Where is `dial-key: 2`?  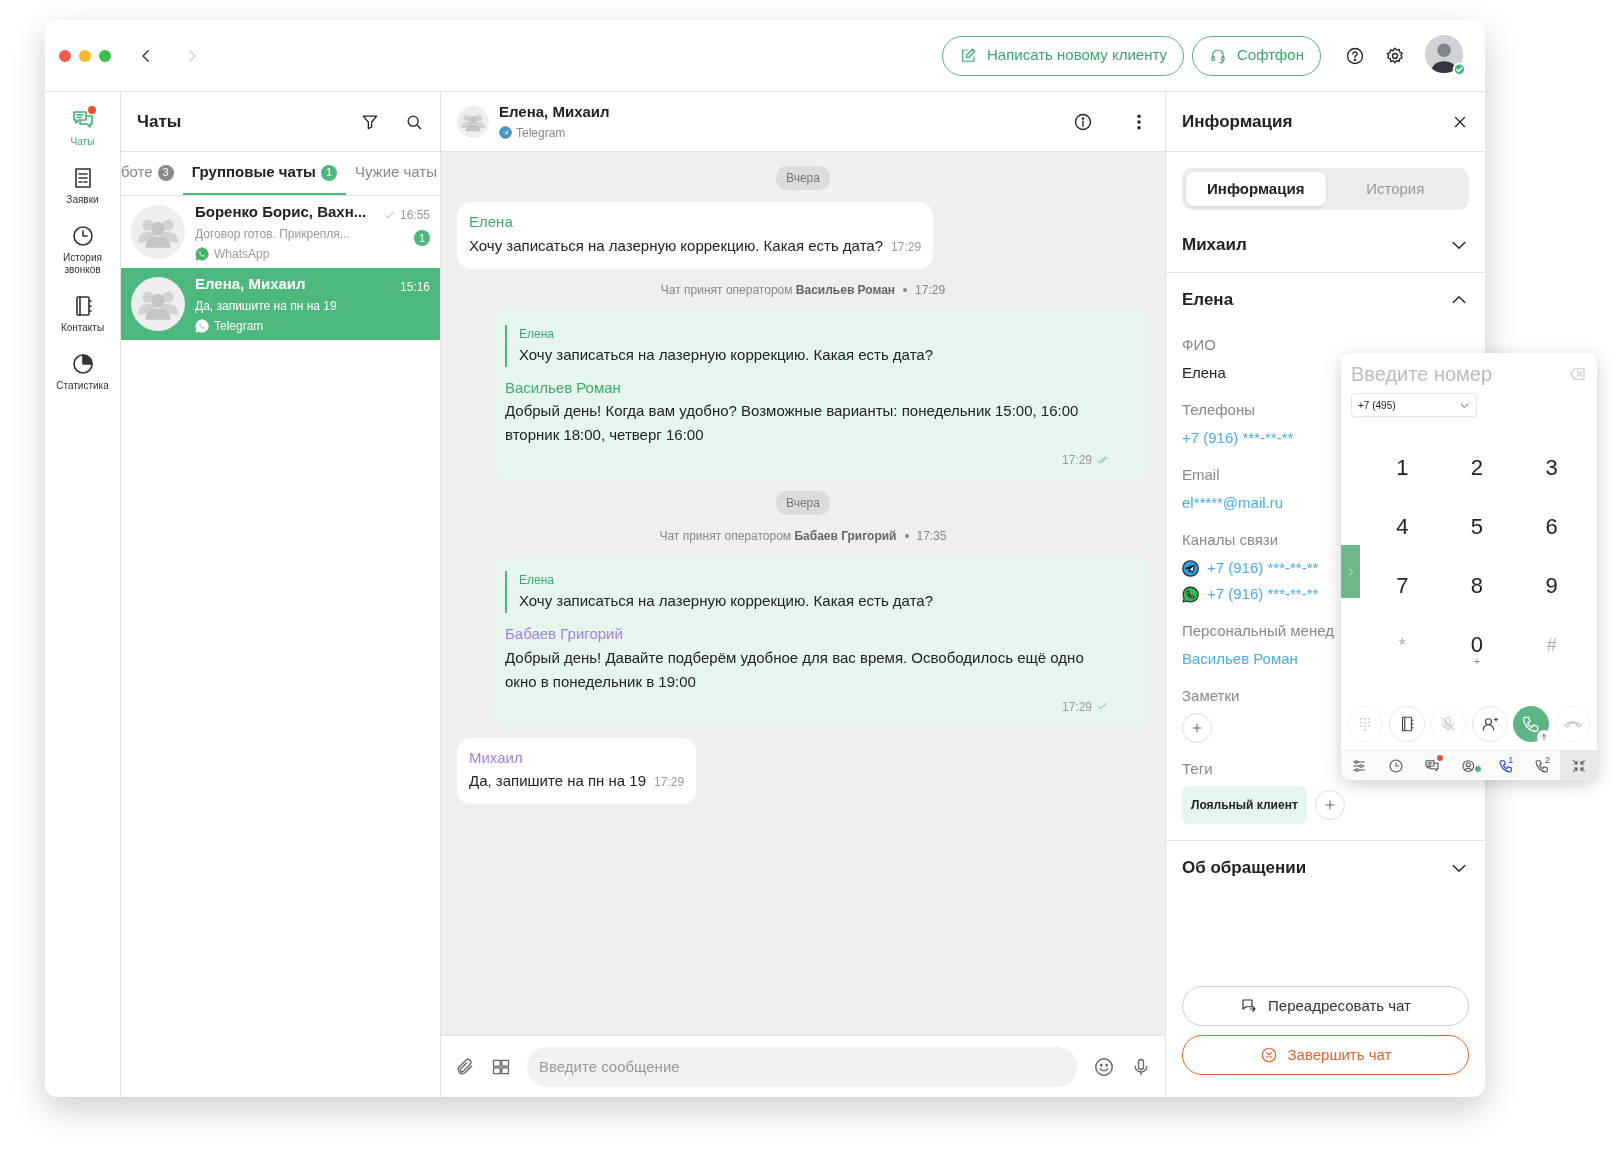 dial-key: 2 is located at coordinates (1477, 477).